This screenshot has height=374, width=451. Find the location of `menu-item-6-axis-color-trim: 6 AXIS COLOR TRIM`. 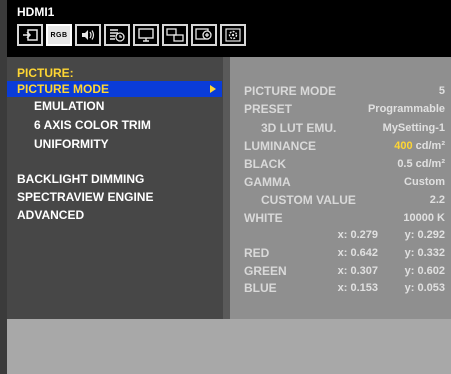

menu-item-6-axis-color-trim: 6 AXIS COLOR TRIM is located at coordinates (92, 125).